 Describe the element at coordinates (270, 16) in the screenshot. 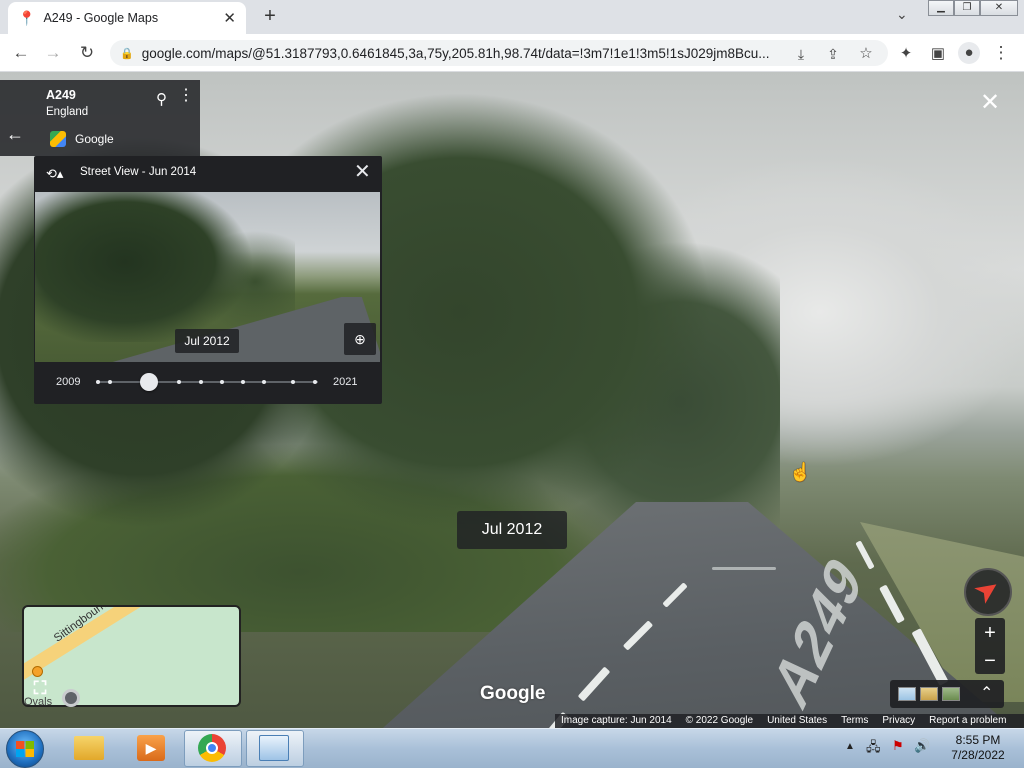

I see `new-tab-button: +` at that location.